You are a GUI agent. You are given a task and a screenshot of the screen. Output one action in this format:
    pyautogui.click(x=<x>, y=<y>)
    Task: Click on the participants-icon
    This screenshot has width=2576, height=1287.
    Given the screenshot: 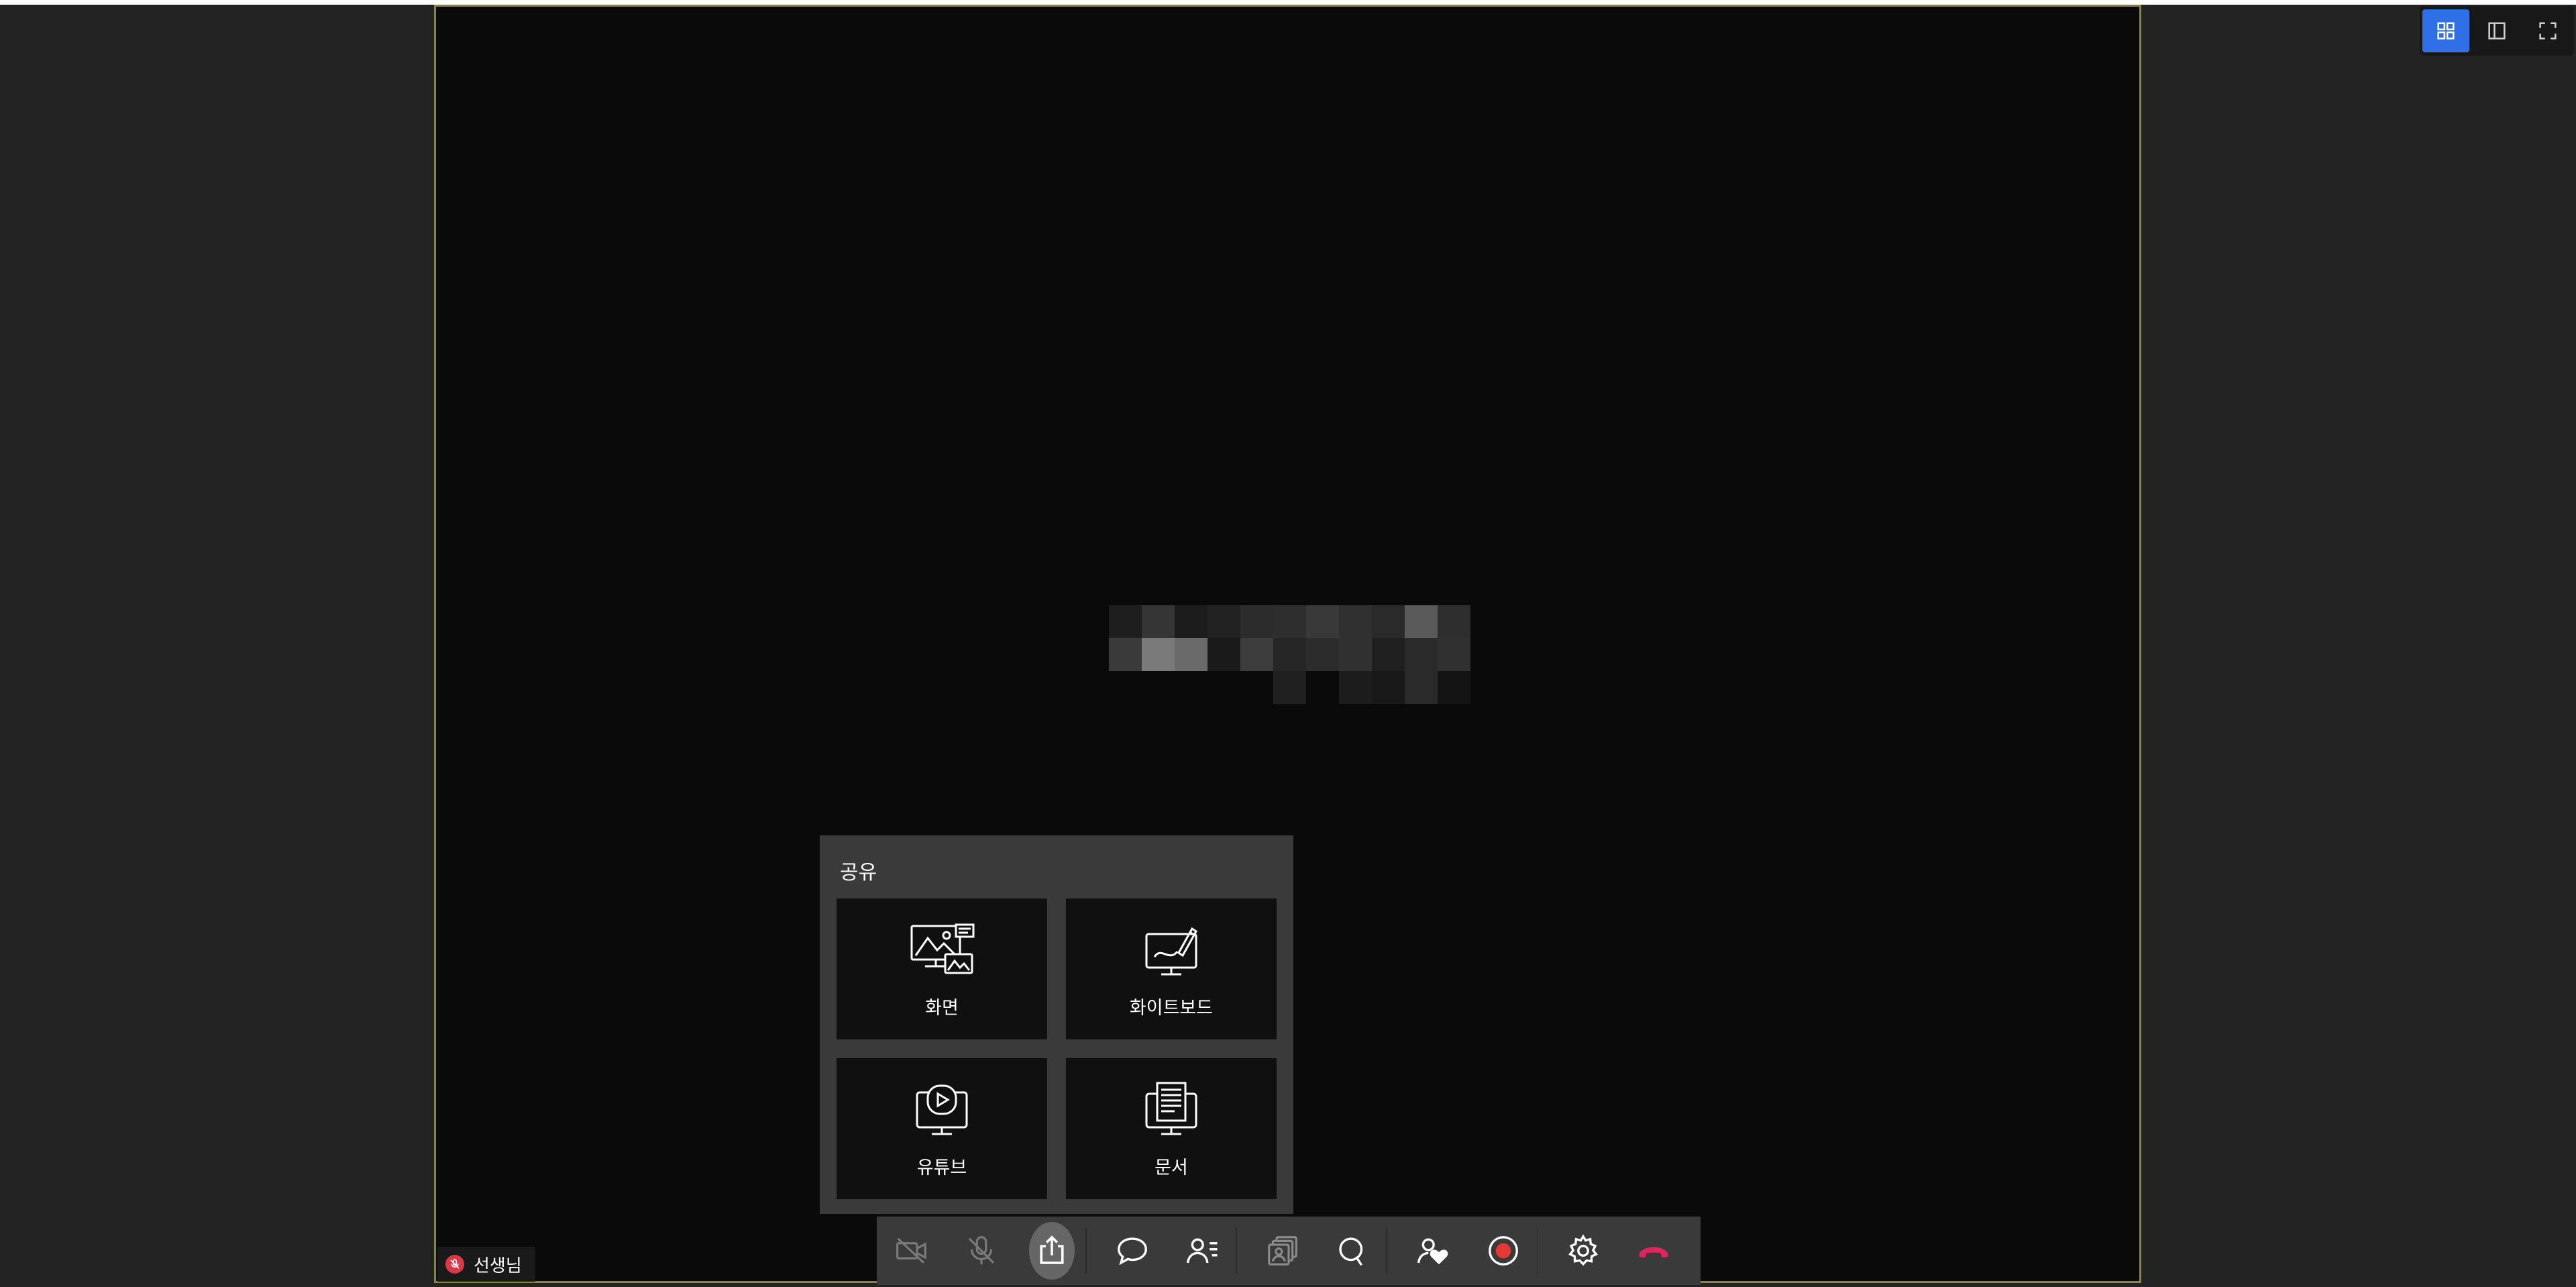 What is the action you would take?
    pyautogui.click(x=1202, y=1251)
    